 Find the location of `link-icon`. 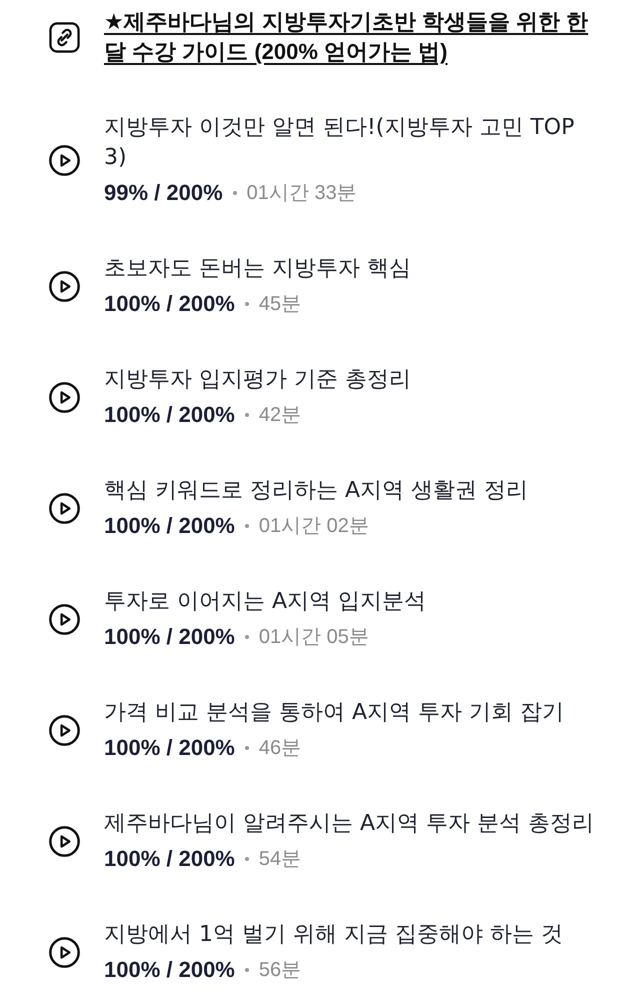

link-icon is located at coordinates (64, 37).